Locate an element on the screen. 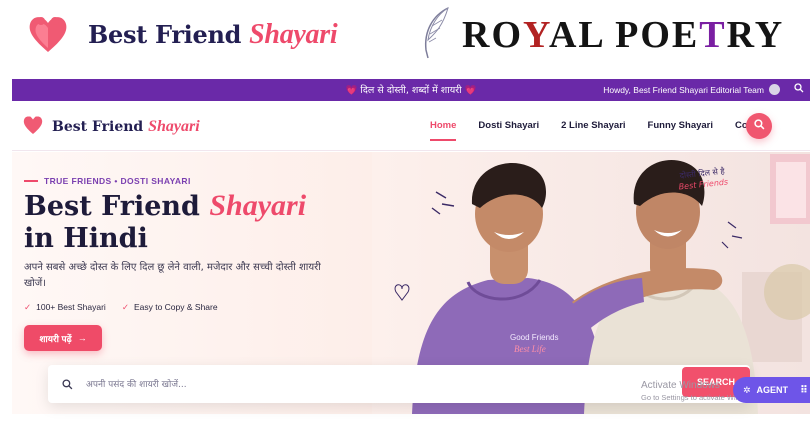 The image size is (810, 424). sparkle-icon: ✲ is located at coordinates (747, 389).